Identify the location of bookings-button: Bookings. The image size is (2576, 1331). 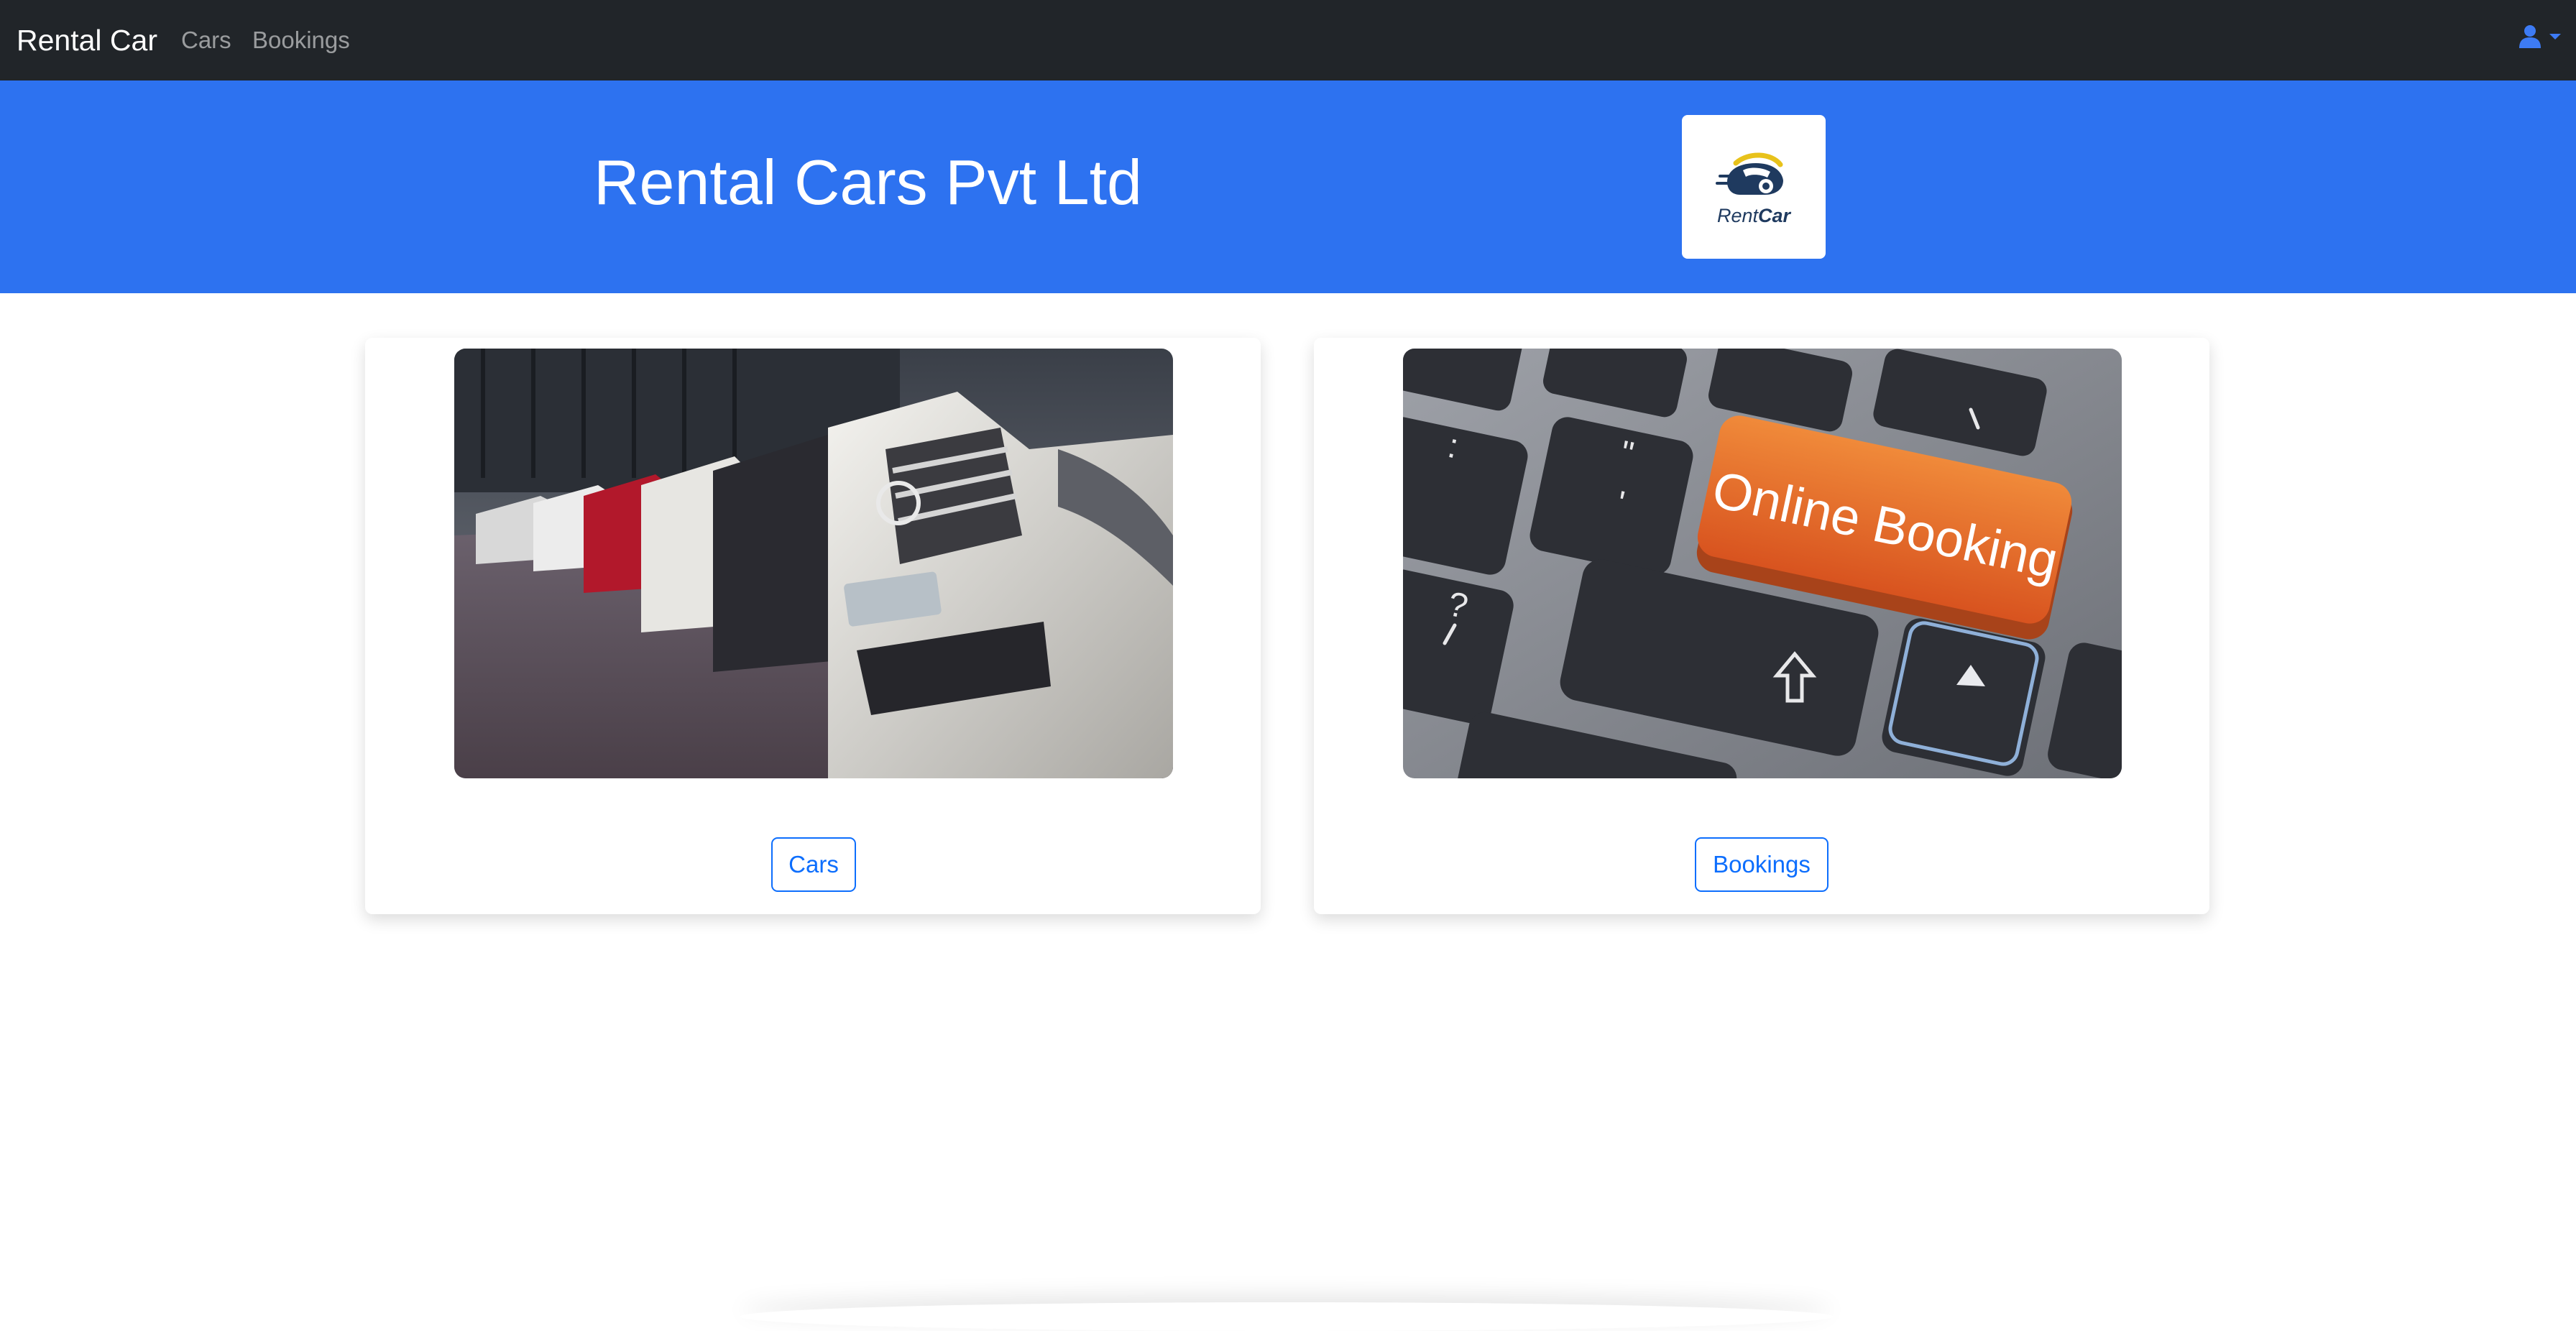
(1761, 864).